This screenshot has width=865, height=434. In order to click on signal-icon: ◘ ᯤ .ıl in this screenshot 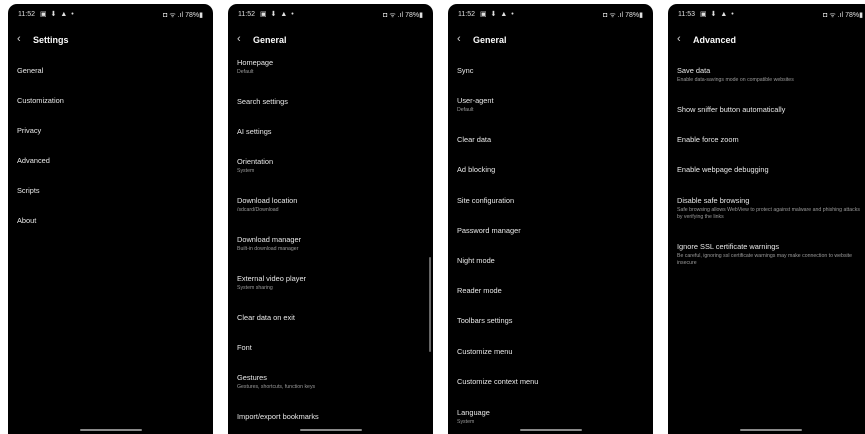, I will do `click(833, 15)`.